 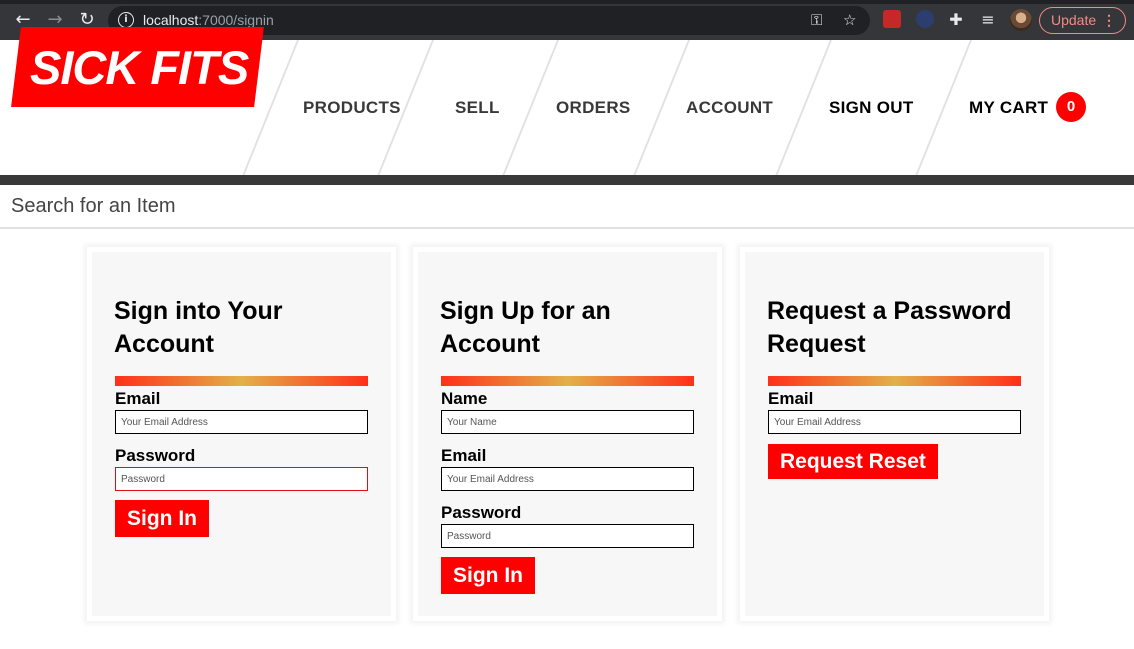 I want to click on signup-name-label: Name, so click(x=464, y=398).